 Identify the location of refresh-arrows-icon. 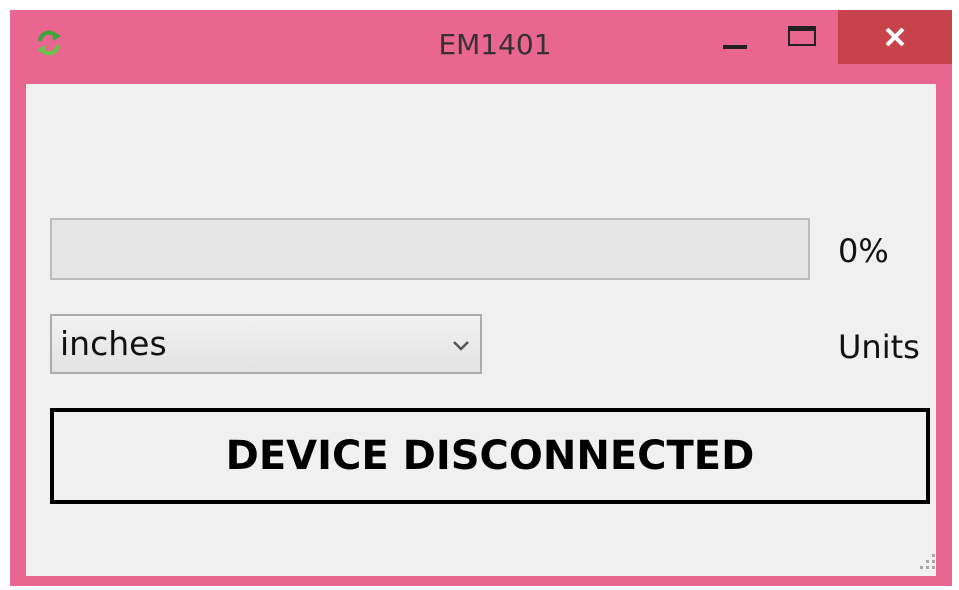
(49, 43).